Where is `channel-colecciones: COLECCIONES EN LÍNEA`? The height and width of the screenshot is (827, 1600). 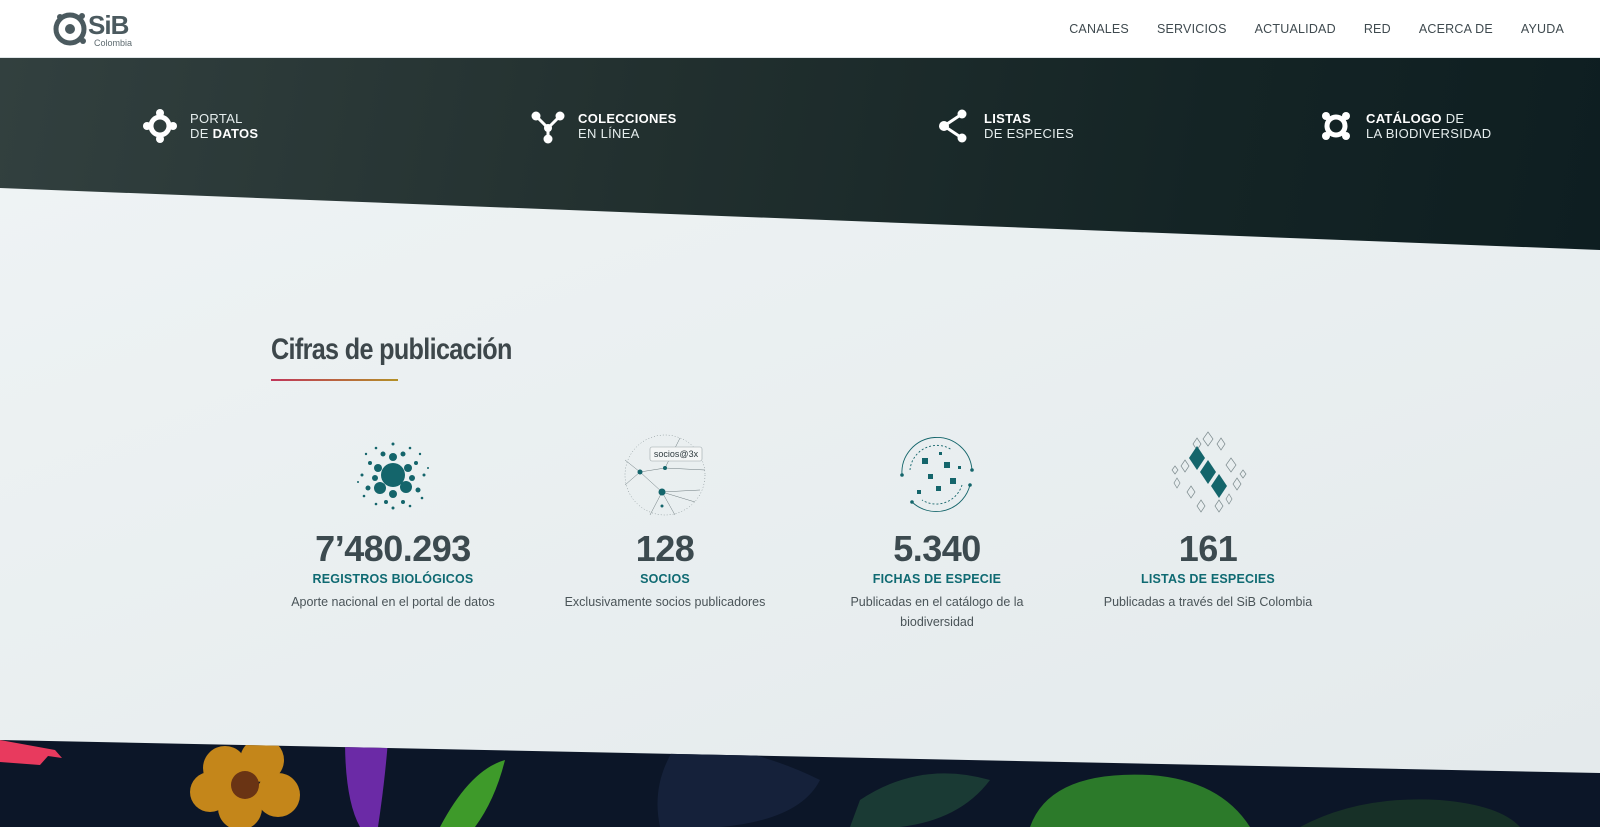 channel-colecciones: COLECCIONES EN LÍNEA is located at coordinates (603, 126).